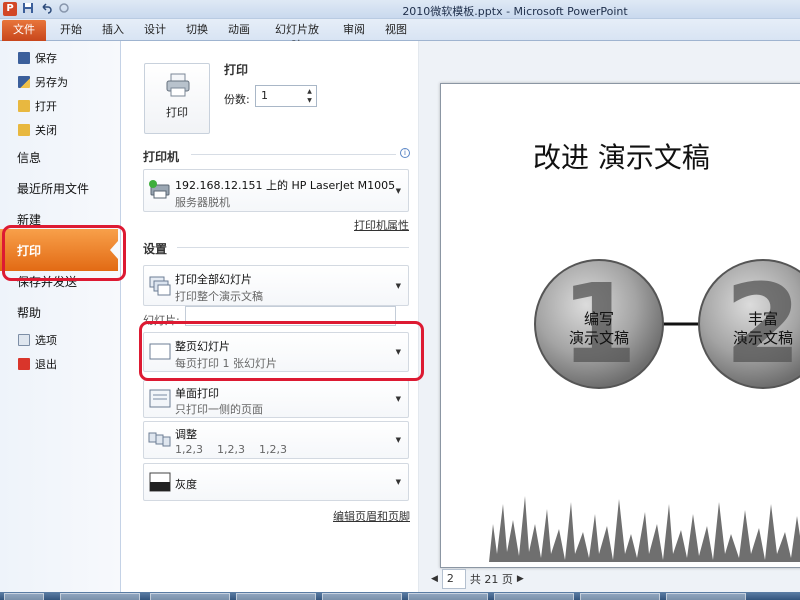 This screenshot has height=600, width=800. Describe the element at coordinates (219, 296) in the screenshot. I see `print-range-sub: 打印整个演示文稿` at that location.